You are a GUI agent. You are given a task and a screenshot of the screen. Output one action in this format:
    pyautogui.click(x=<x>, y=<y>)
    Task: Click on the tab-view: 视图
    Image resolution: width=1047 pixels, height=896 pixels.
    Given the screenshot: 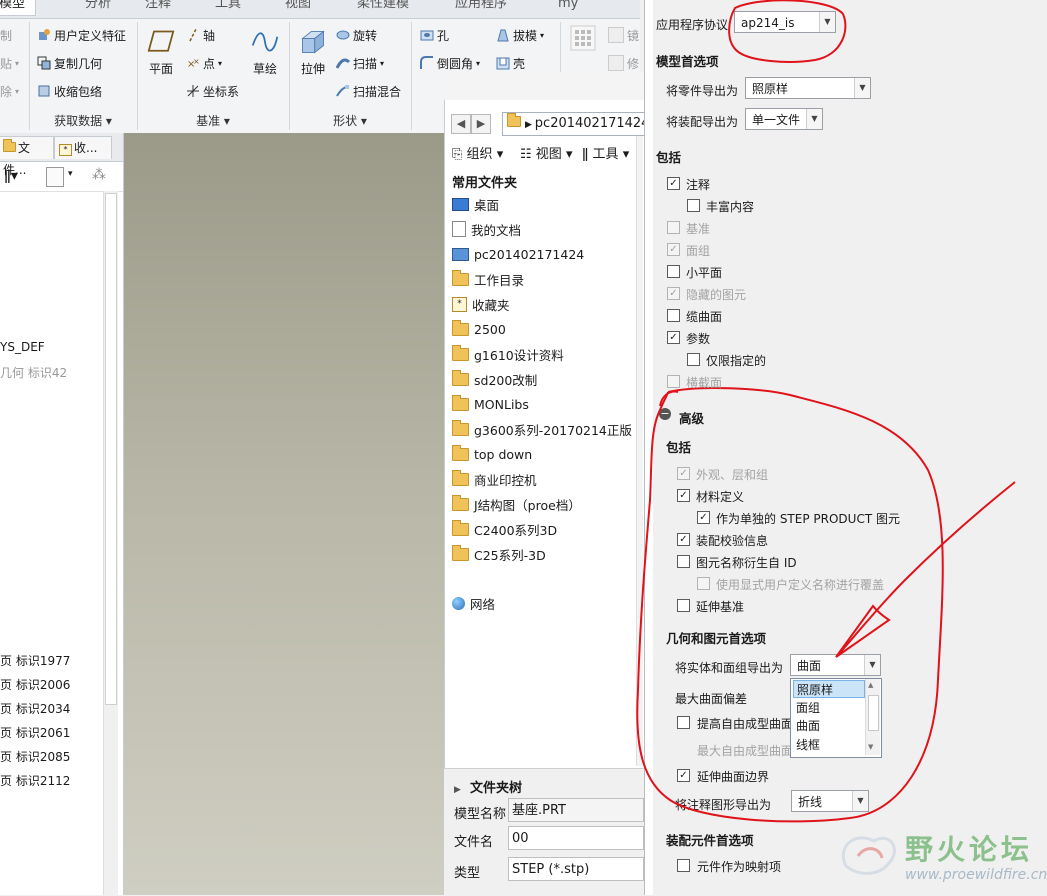 What is the action you would take?
    pyautogui.click(x=298, y=7)
    